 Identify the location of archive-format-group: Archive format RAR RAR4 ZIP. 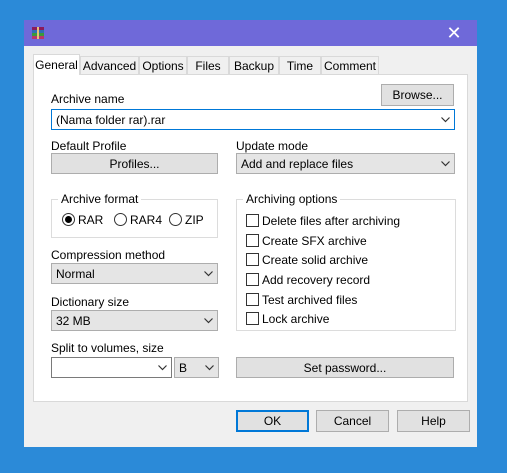
(134, 215).